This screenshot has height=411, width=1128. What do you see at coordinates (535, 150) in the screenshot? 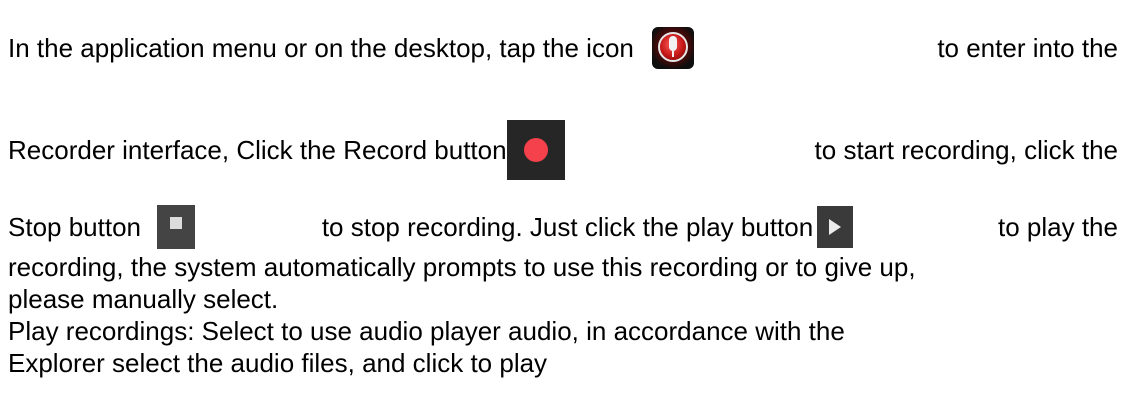
I see `record-button-icon` at bounding box center [535, 150].